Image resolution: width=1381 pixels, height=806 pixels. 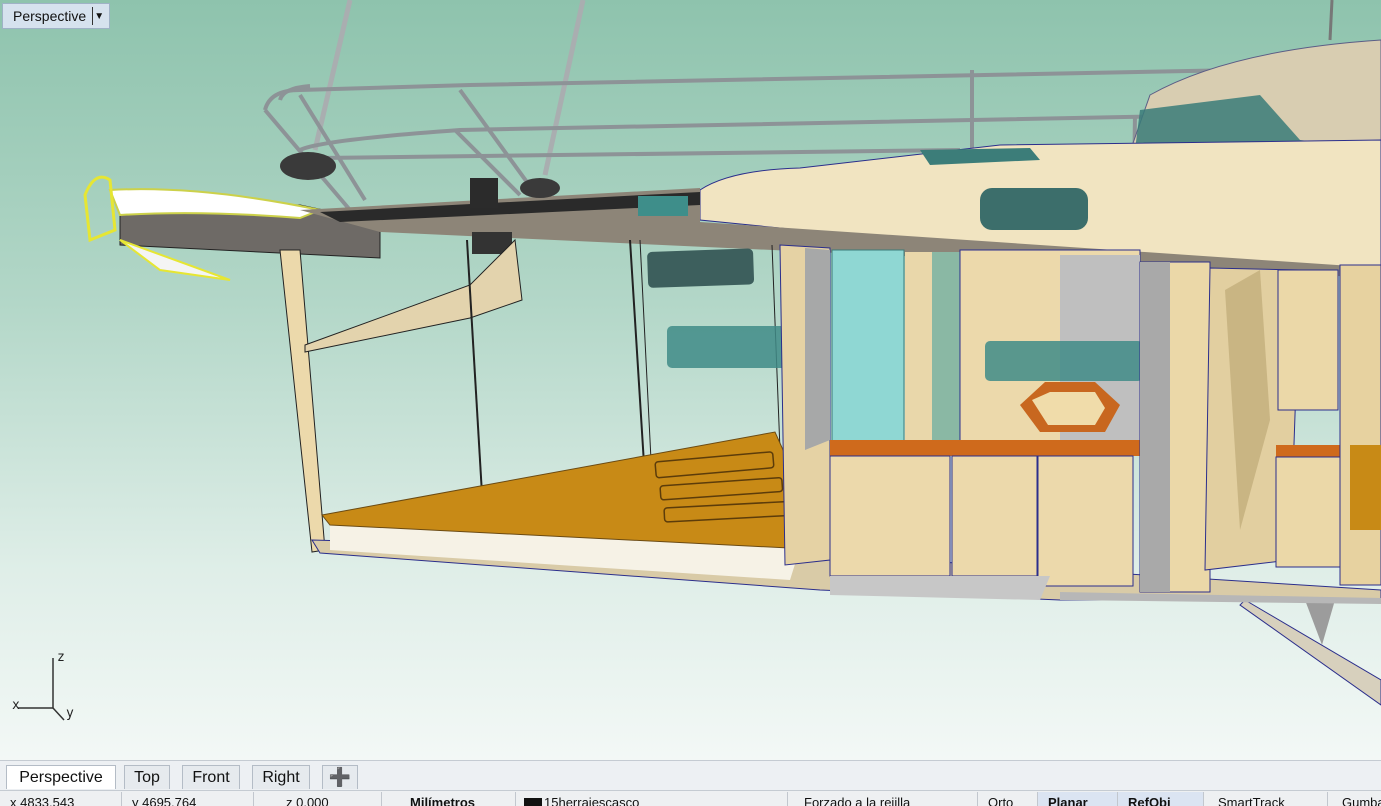 What do you see at coordinates (883, 799) in the screenshot?
I see `grid-snap-toggle: Forzado a la rejilla` at bounding box center [883, 799].